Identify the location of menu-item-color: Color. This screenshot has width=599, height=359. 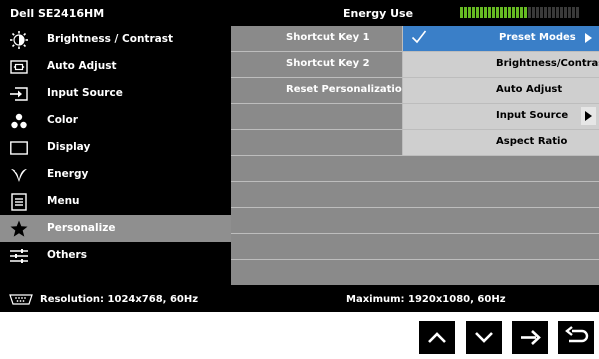
(115, 120).